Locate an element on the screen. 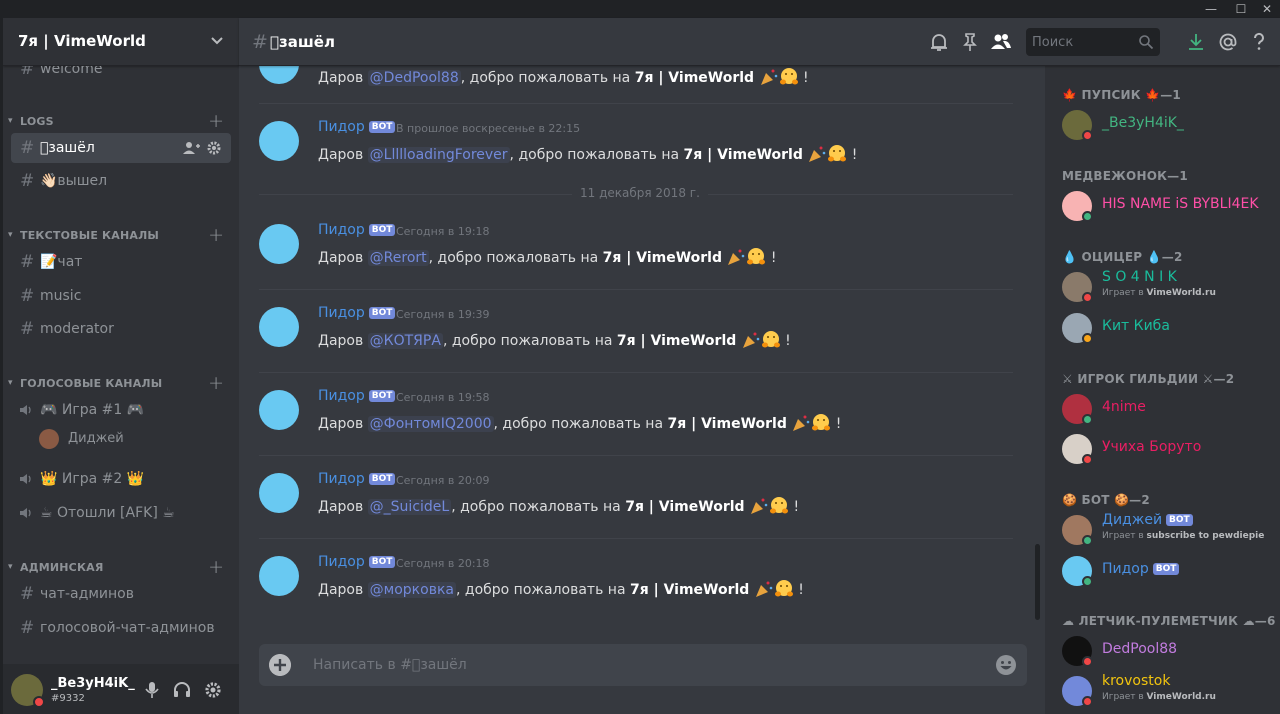  greeting-prefix: Даров is located at coordinates (343, 258).